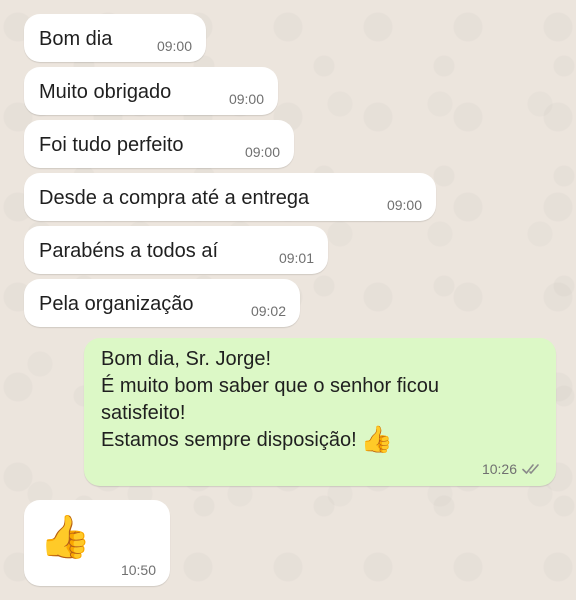  What do you see at coordinates (97, 543) in the screenshot?
I see `incoming-sticker-message: 👍 10:50` at bounding box center [97, 543].